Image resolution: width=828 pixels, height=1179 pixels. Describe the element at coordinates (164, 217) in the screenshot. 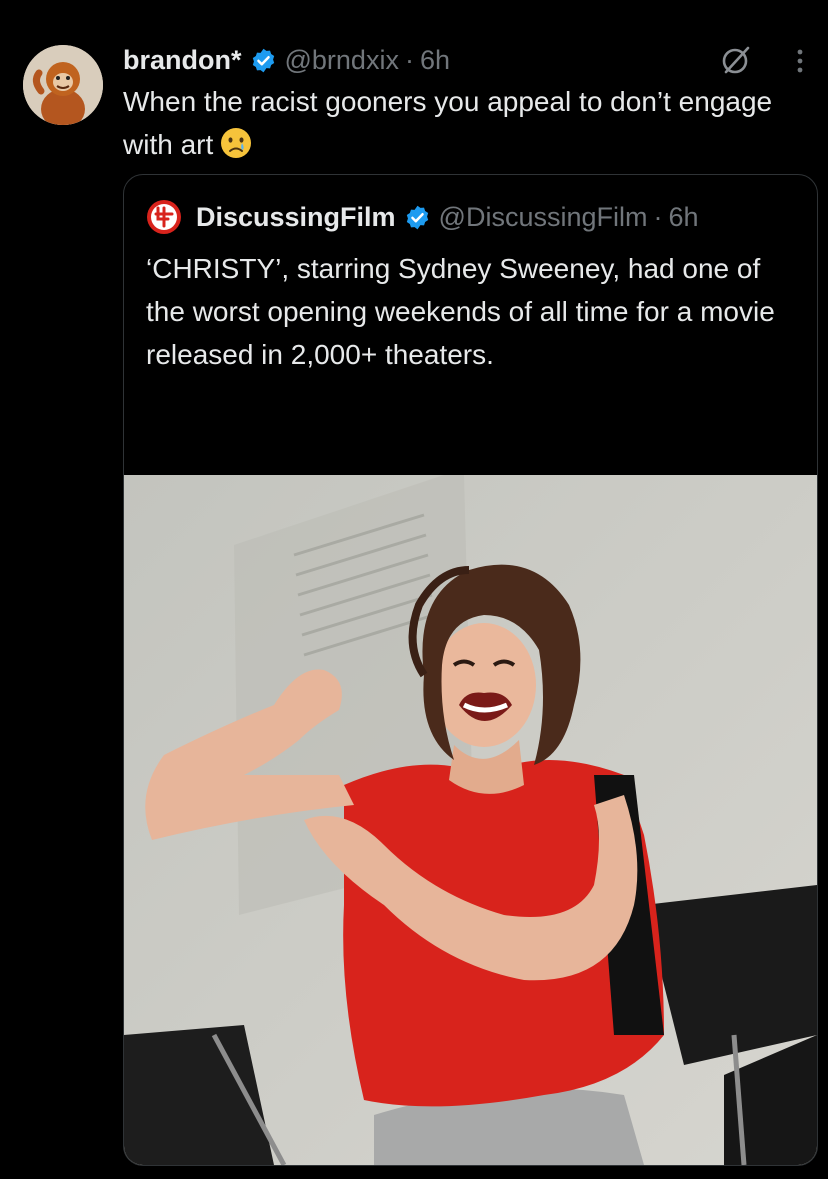

I see `discussingfilm-logo-icon` at that location.